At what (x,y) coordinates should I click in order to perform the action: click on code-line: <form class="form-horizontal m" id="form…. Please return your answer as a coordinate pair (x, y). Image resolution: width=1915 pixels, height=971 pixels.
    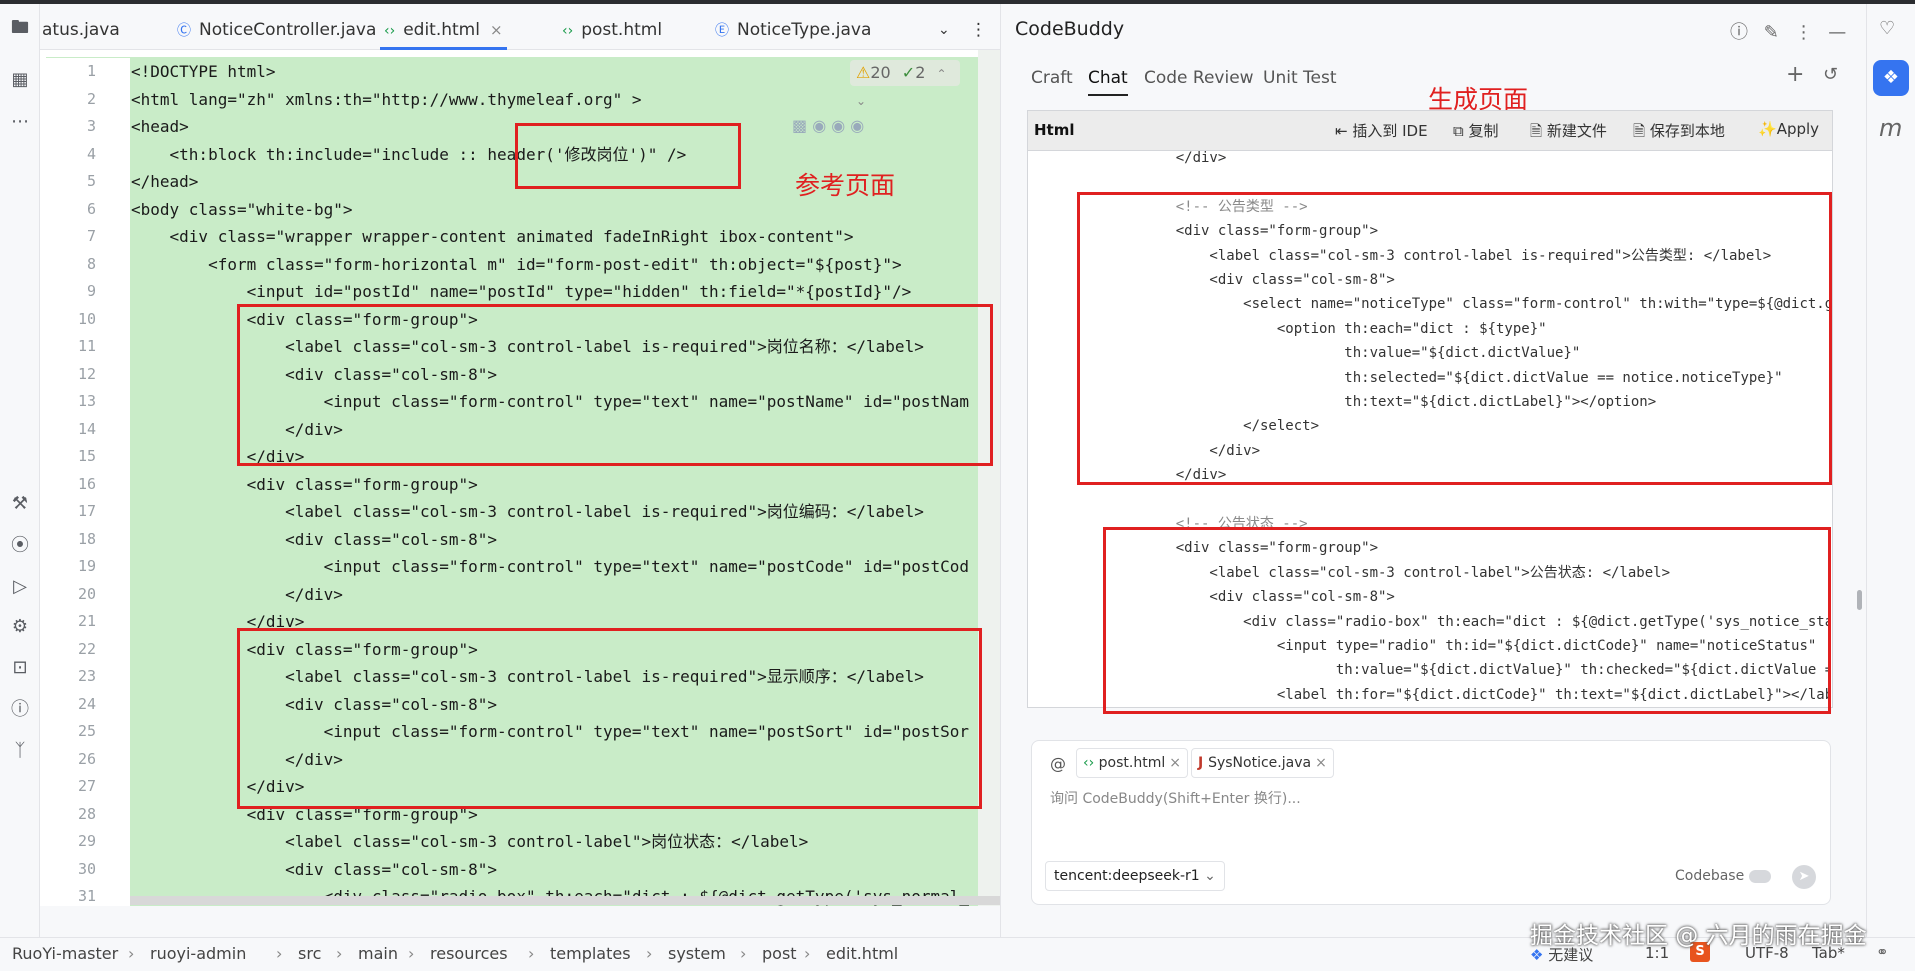
    Looking at the image, I should click on (565, 264).